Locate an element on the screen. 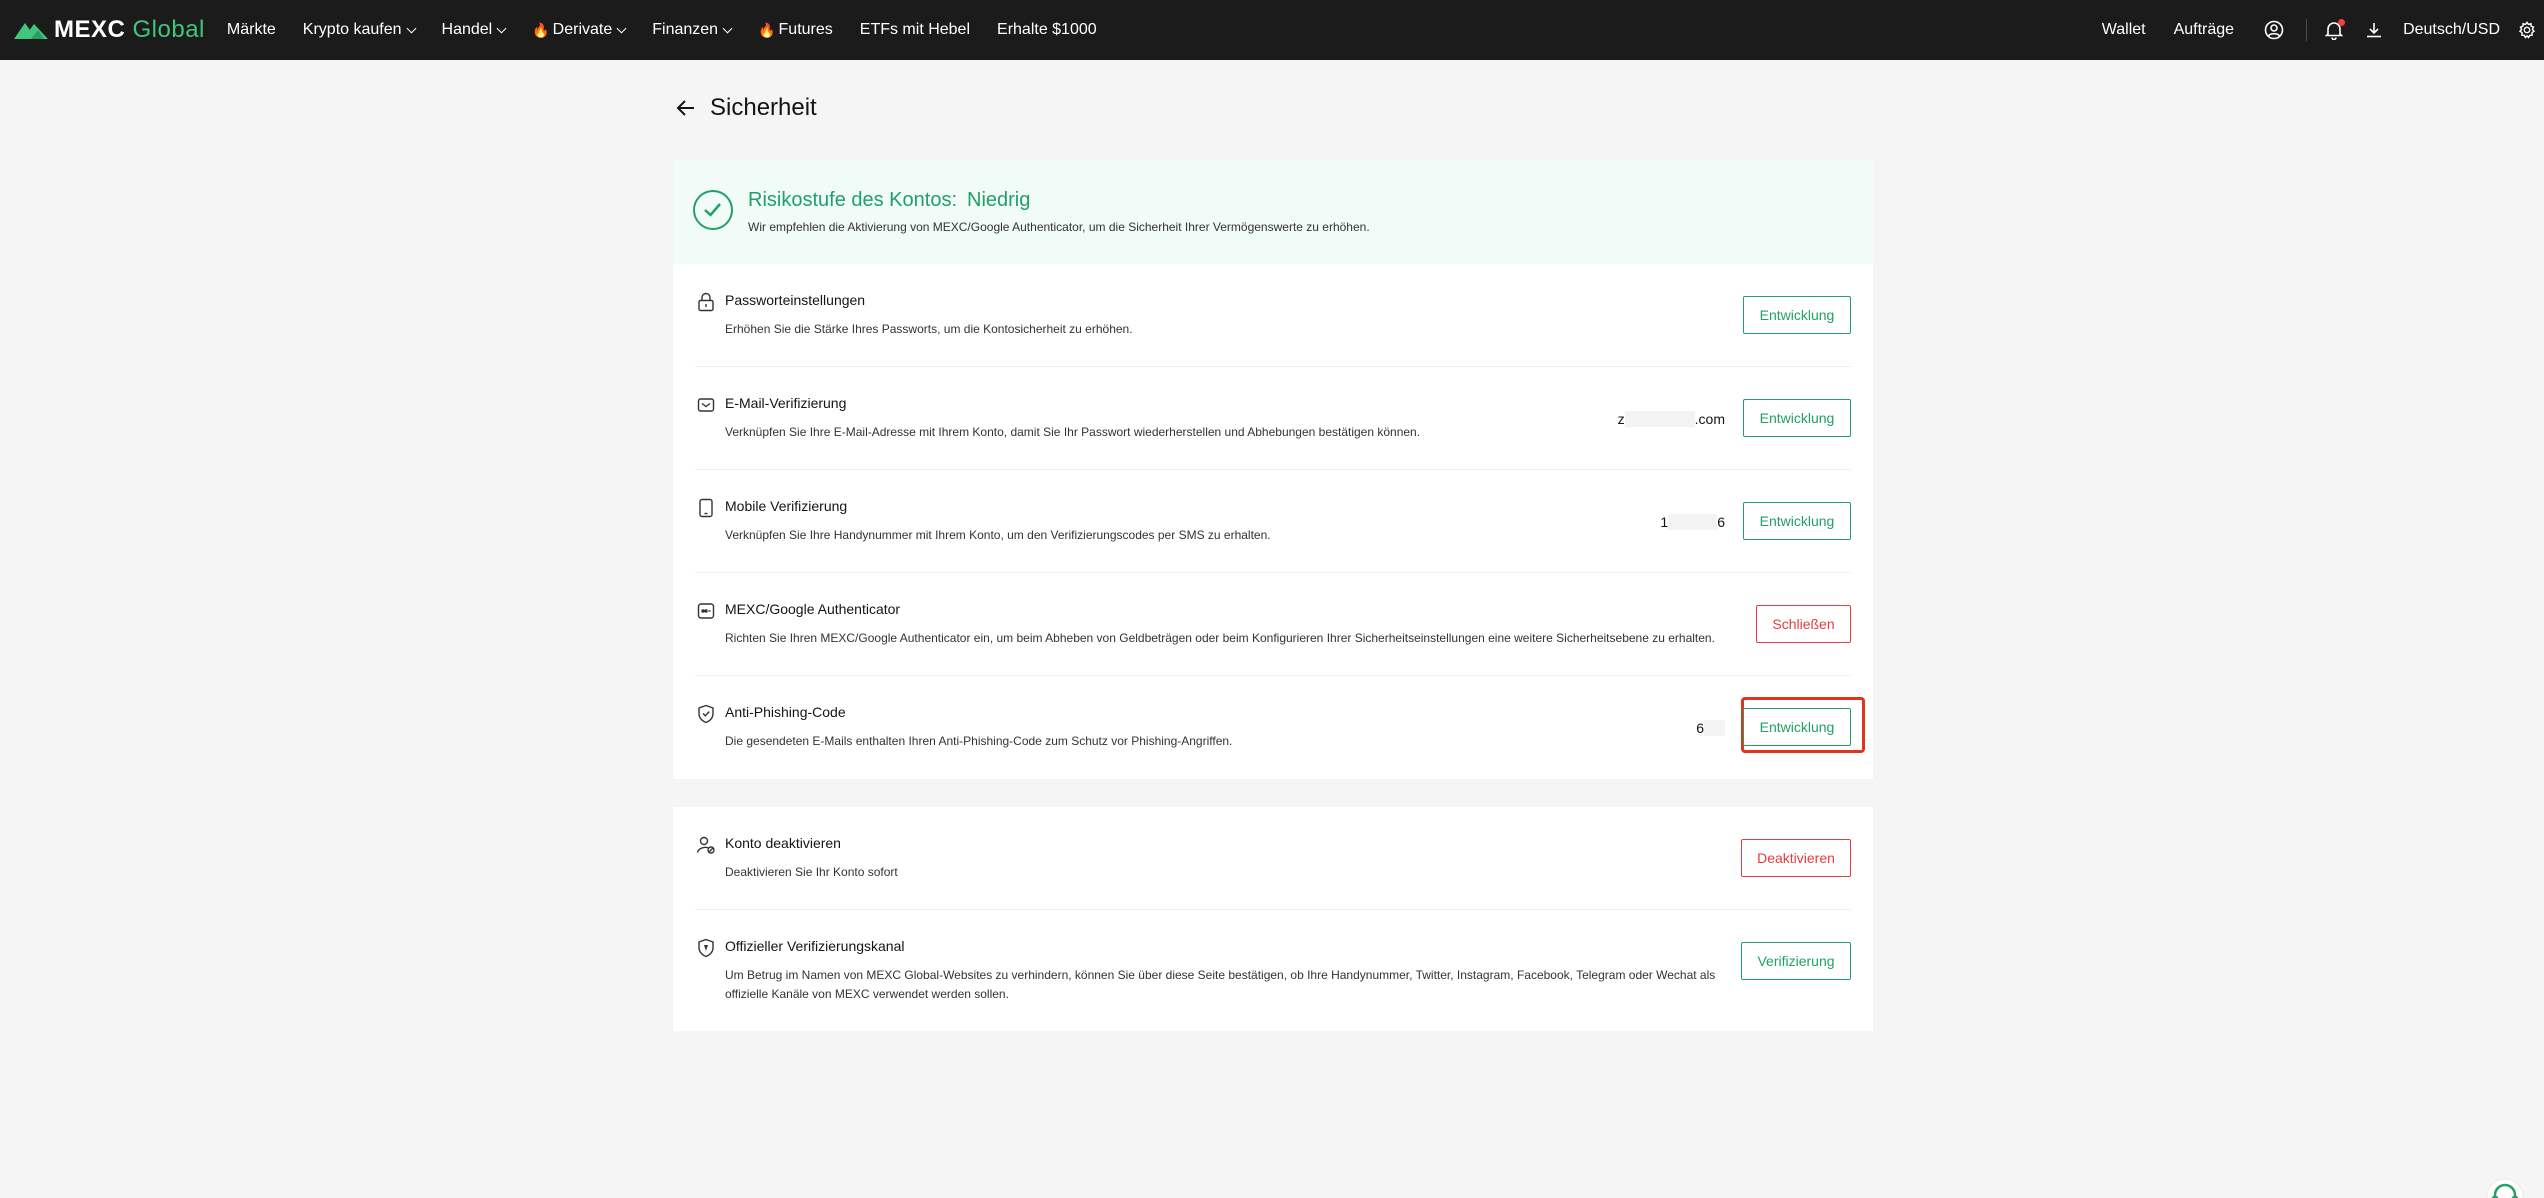 The width and height of the screenshot is (2544, 1198). wallet-link: Wallet is located at coordinates (2124, 30).